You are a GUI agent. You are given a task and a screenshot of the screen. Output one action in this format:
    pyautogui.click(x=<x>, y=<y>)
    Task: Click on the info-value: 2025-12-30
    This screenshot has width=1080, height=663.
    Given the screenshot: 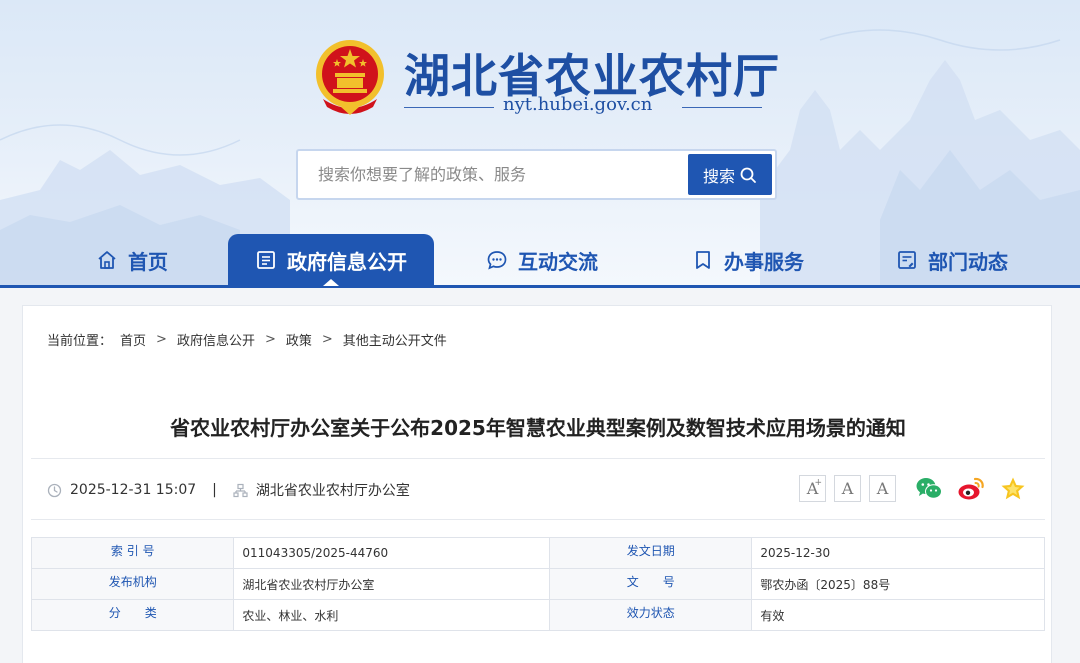 What is the action you would take?
    pyautogui.click(x=898, y=553)
    